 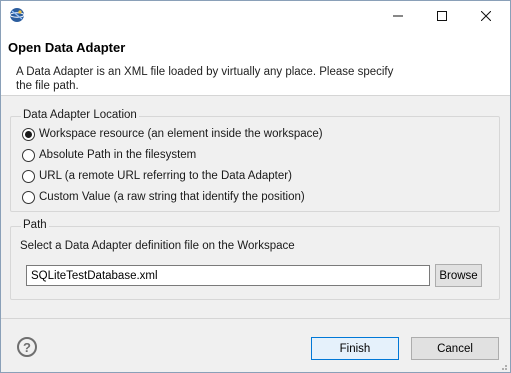 What do you see at coordinates (458, 275) in the screenshot?
I see `browse-button: Browse` at bounding box center [458, 275].